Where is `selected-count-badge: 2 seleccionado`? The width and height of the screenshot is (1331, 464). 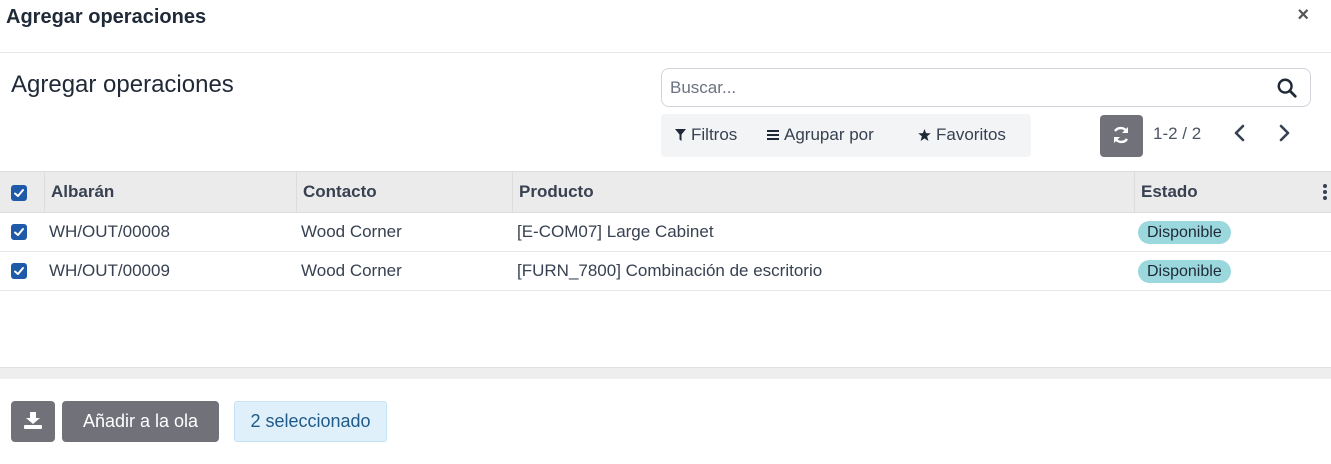 selected-count-badge: 2 seleccionado is located at coordinates (310, 421).